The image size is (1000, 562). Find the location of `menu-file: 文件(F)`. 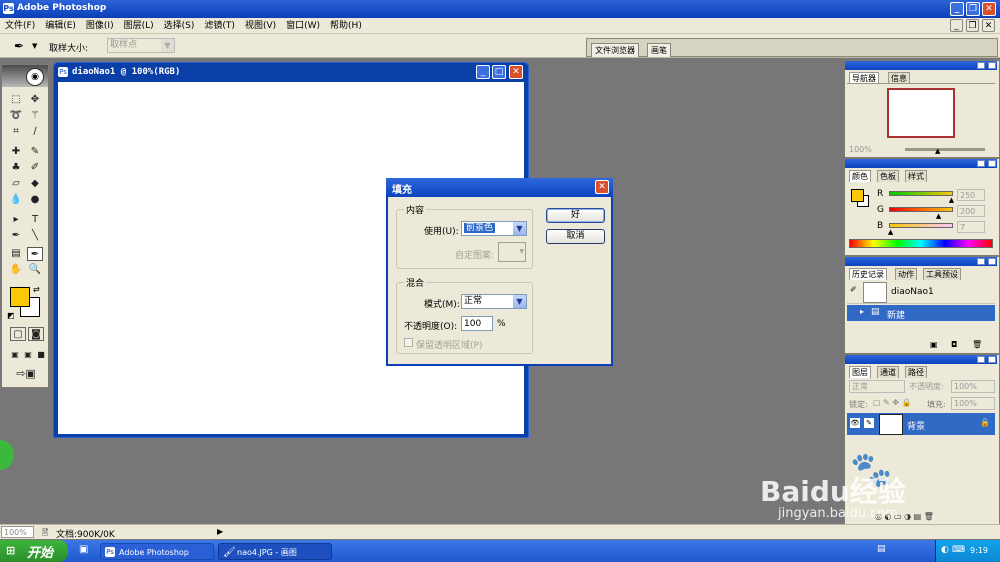

menu-file: 文件(F) is located at coordinates (20, 25).